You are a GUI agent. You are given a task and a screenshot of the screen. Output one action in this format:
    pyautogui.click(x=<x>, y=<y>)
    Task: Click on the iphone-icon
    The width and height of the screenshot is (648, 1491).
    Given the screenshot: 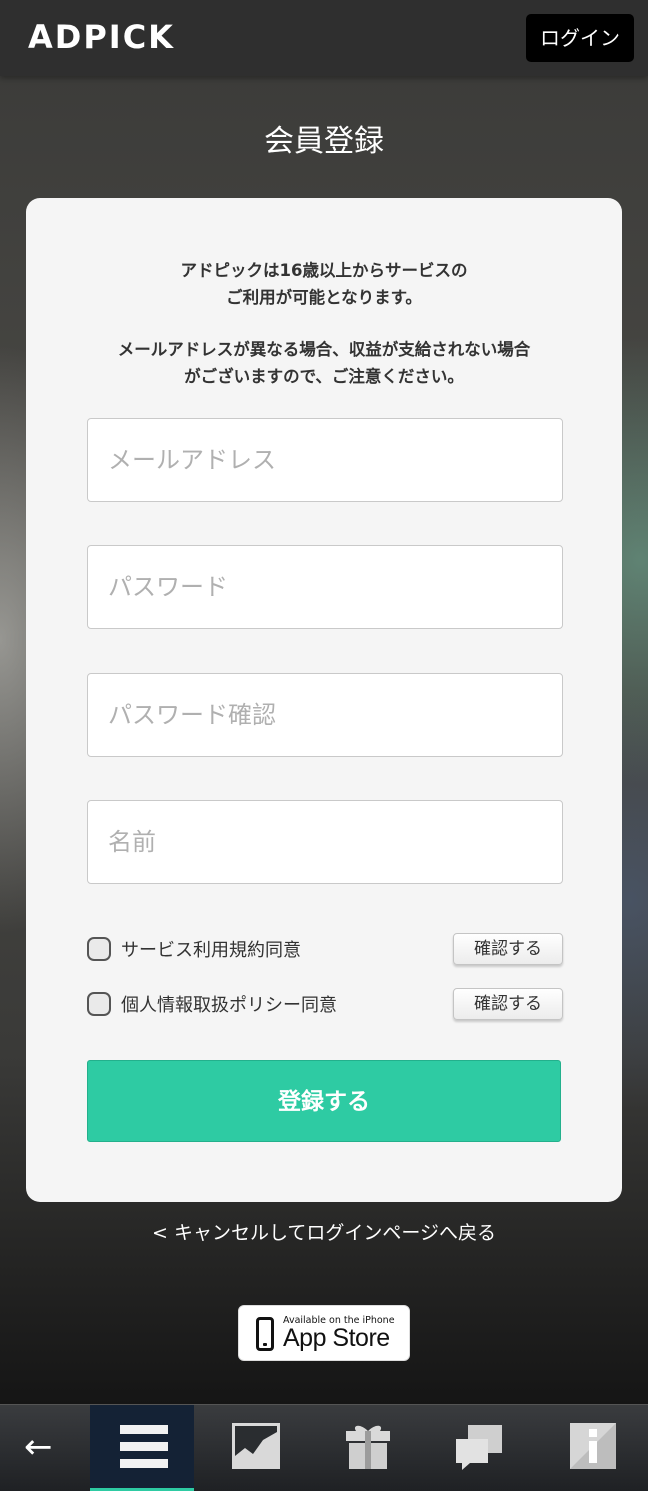 What is the action you would take?
    pyautogui.click(x=265, y=1334)
    